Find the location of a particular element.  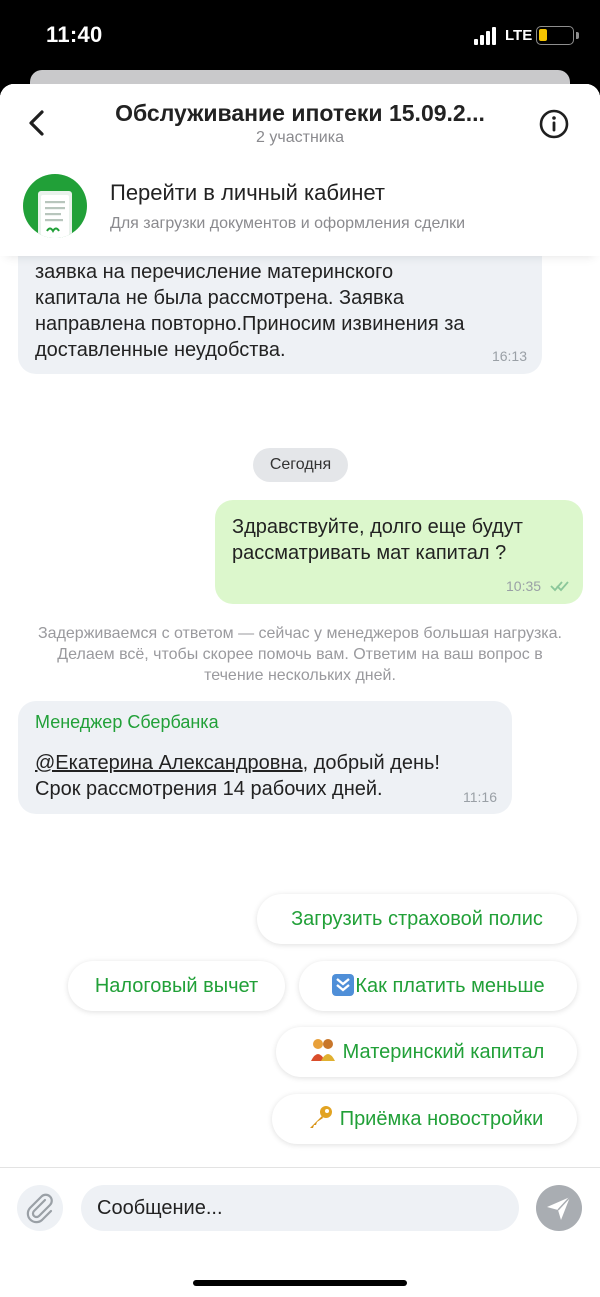

double-check-icon is located at coordinates (559, 586).